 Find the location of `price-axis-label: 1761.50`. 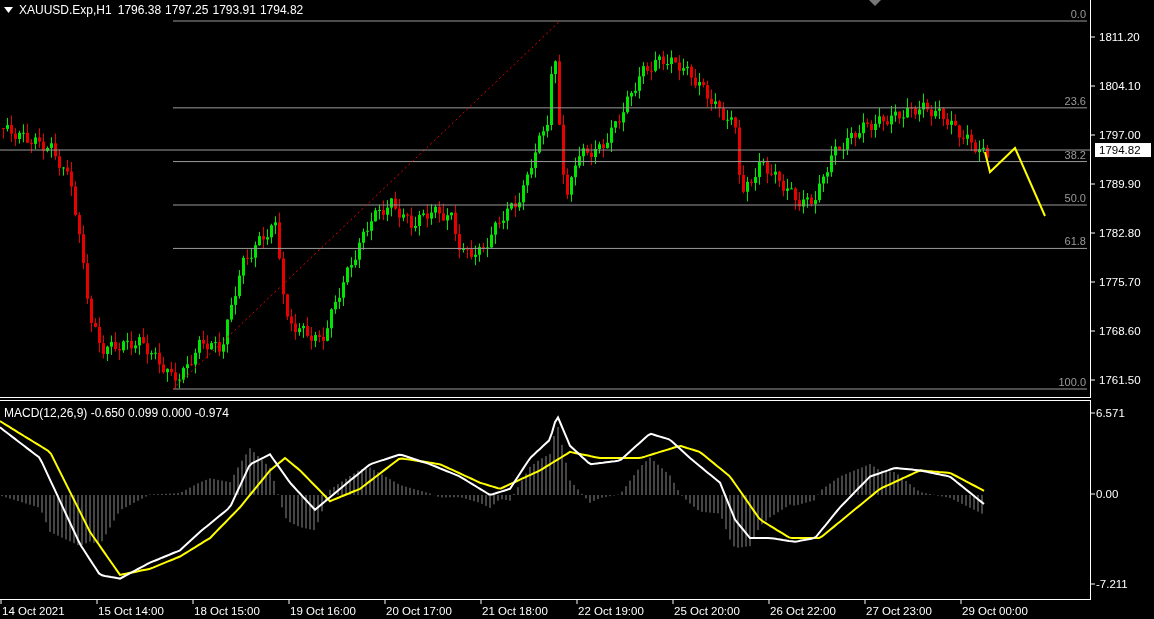

price-axis-label: 1761.50 is located at coordinates (1120, 380).